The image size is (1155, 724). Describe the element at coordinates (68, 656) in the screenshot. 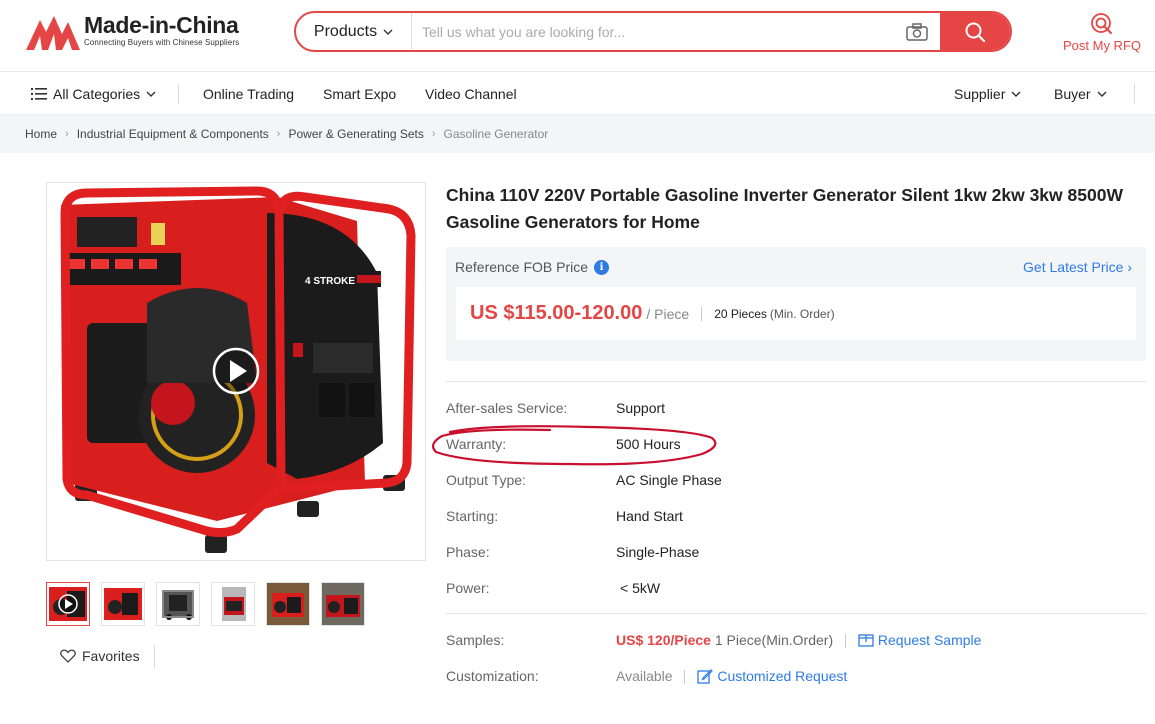

I see `heart-icon` at that location.